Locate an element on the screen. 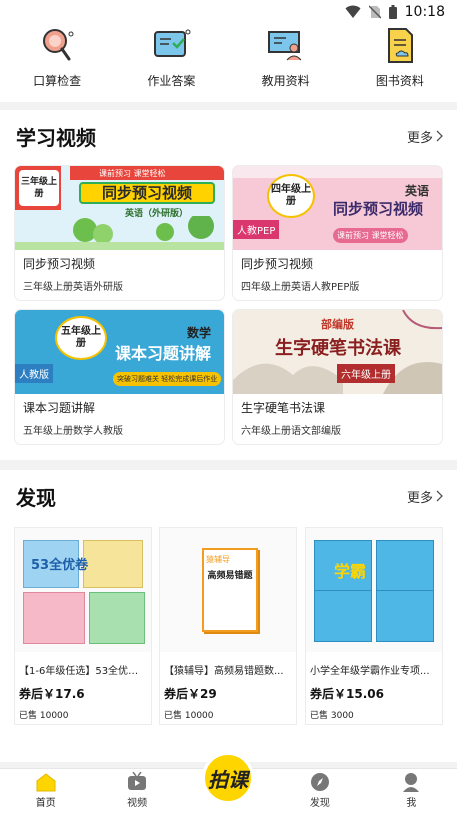  tab-label: 发现 is located at coordinates (319, 803).